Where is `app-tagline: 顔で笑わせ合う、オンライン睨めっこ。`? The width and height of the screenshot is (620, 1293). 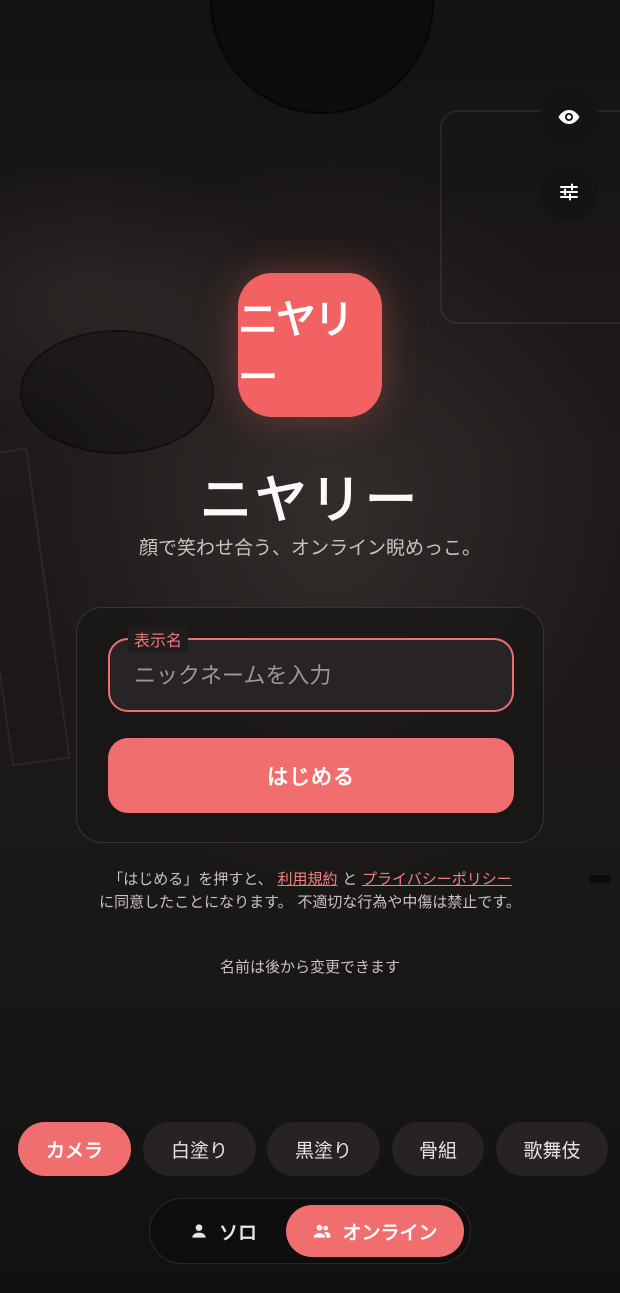 app-tagline: 顔で笑わせ合う、オンライン睨めっこ。 is located at coordinates (309, 548).